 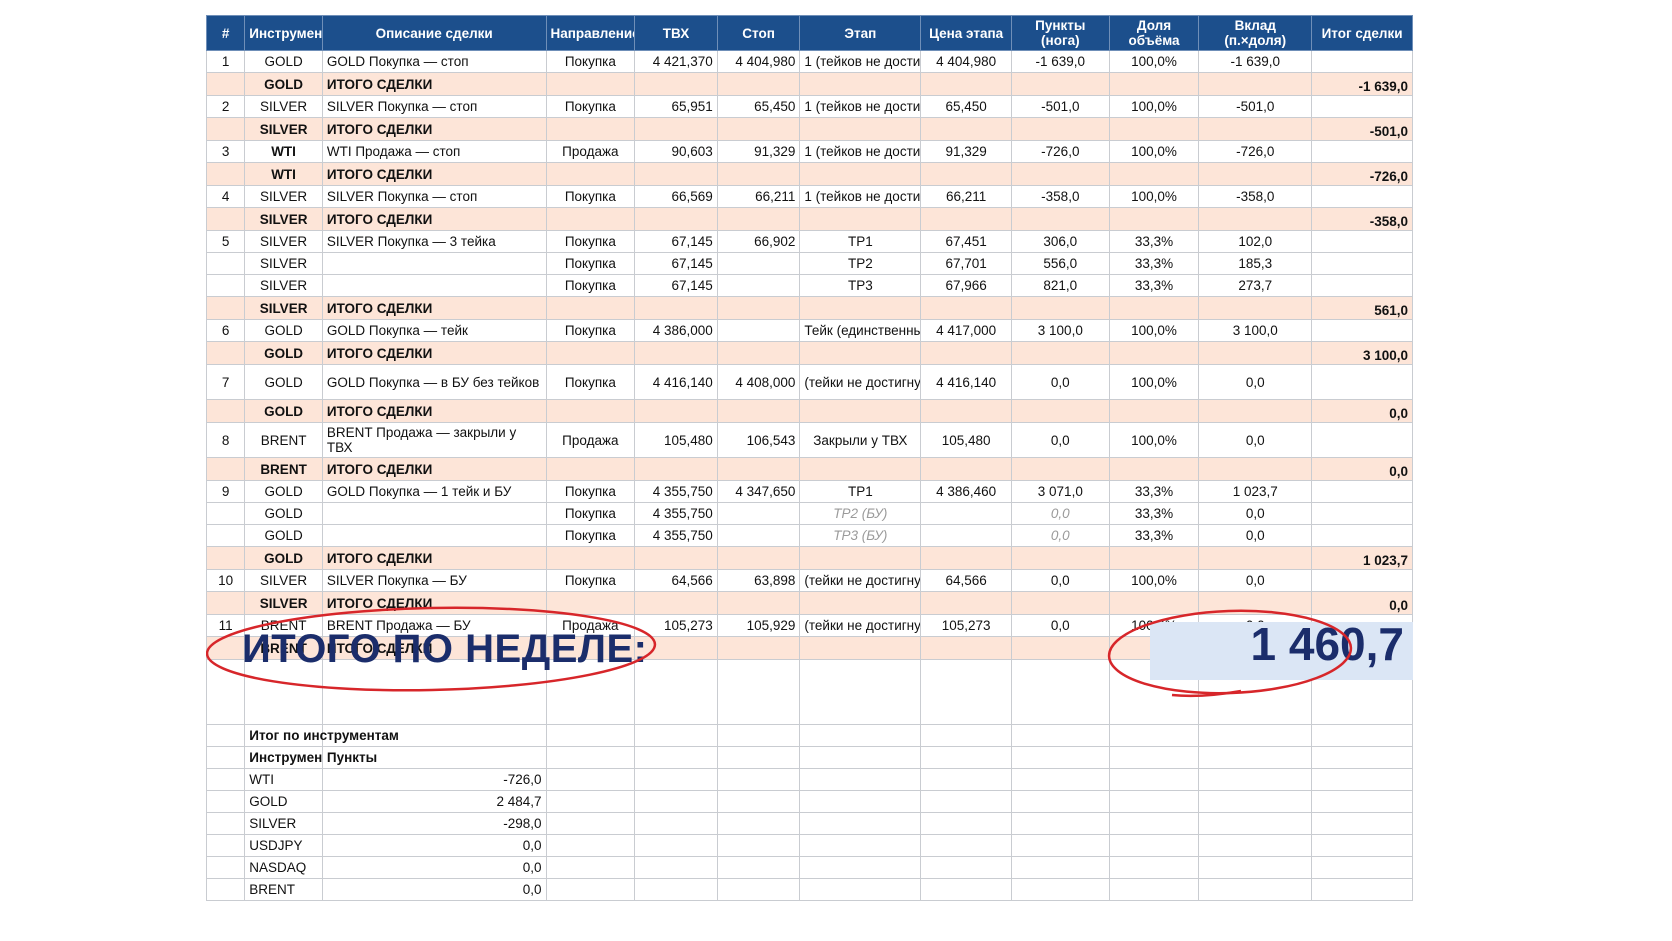 What do you see at coordinates (283, 845) in the screenshot?
I see `summary-instrument: USDJPY` at bounding box center [283, 845].